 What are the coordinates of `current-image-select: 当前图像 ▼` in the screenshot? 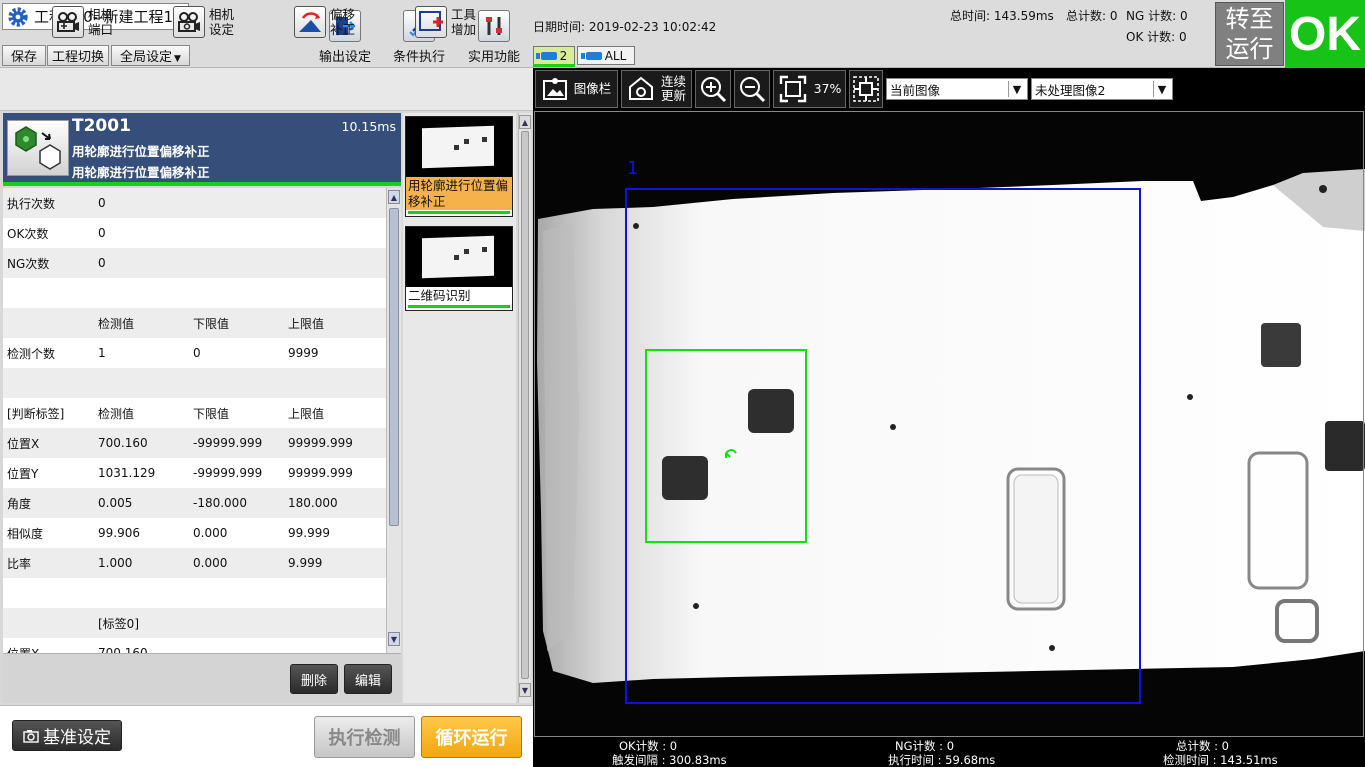 It's located at (957, 89).